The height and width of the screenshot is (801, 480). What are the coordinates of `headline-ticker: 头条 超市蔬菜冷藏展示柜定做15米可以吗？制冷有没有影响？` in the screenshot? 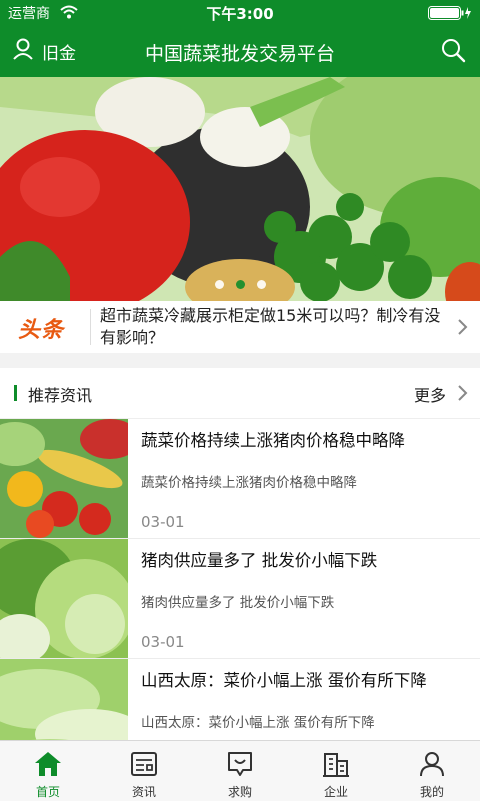 It's located at (240, 327).